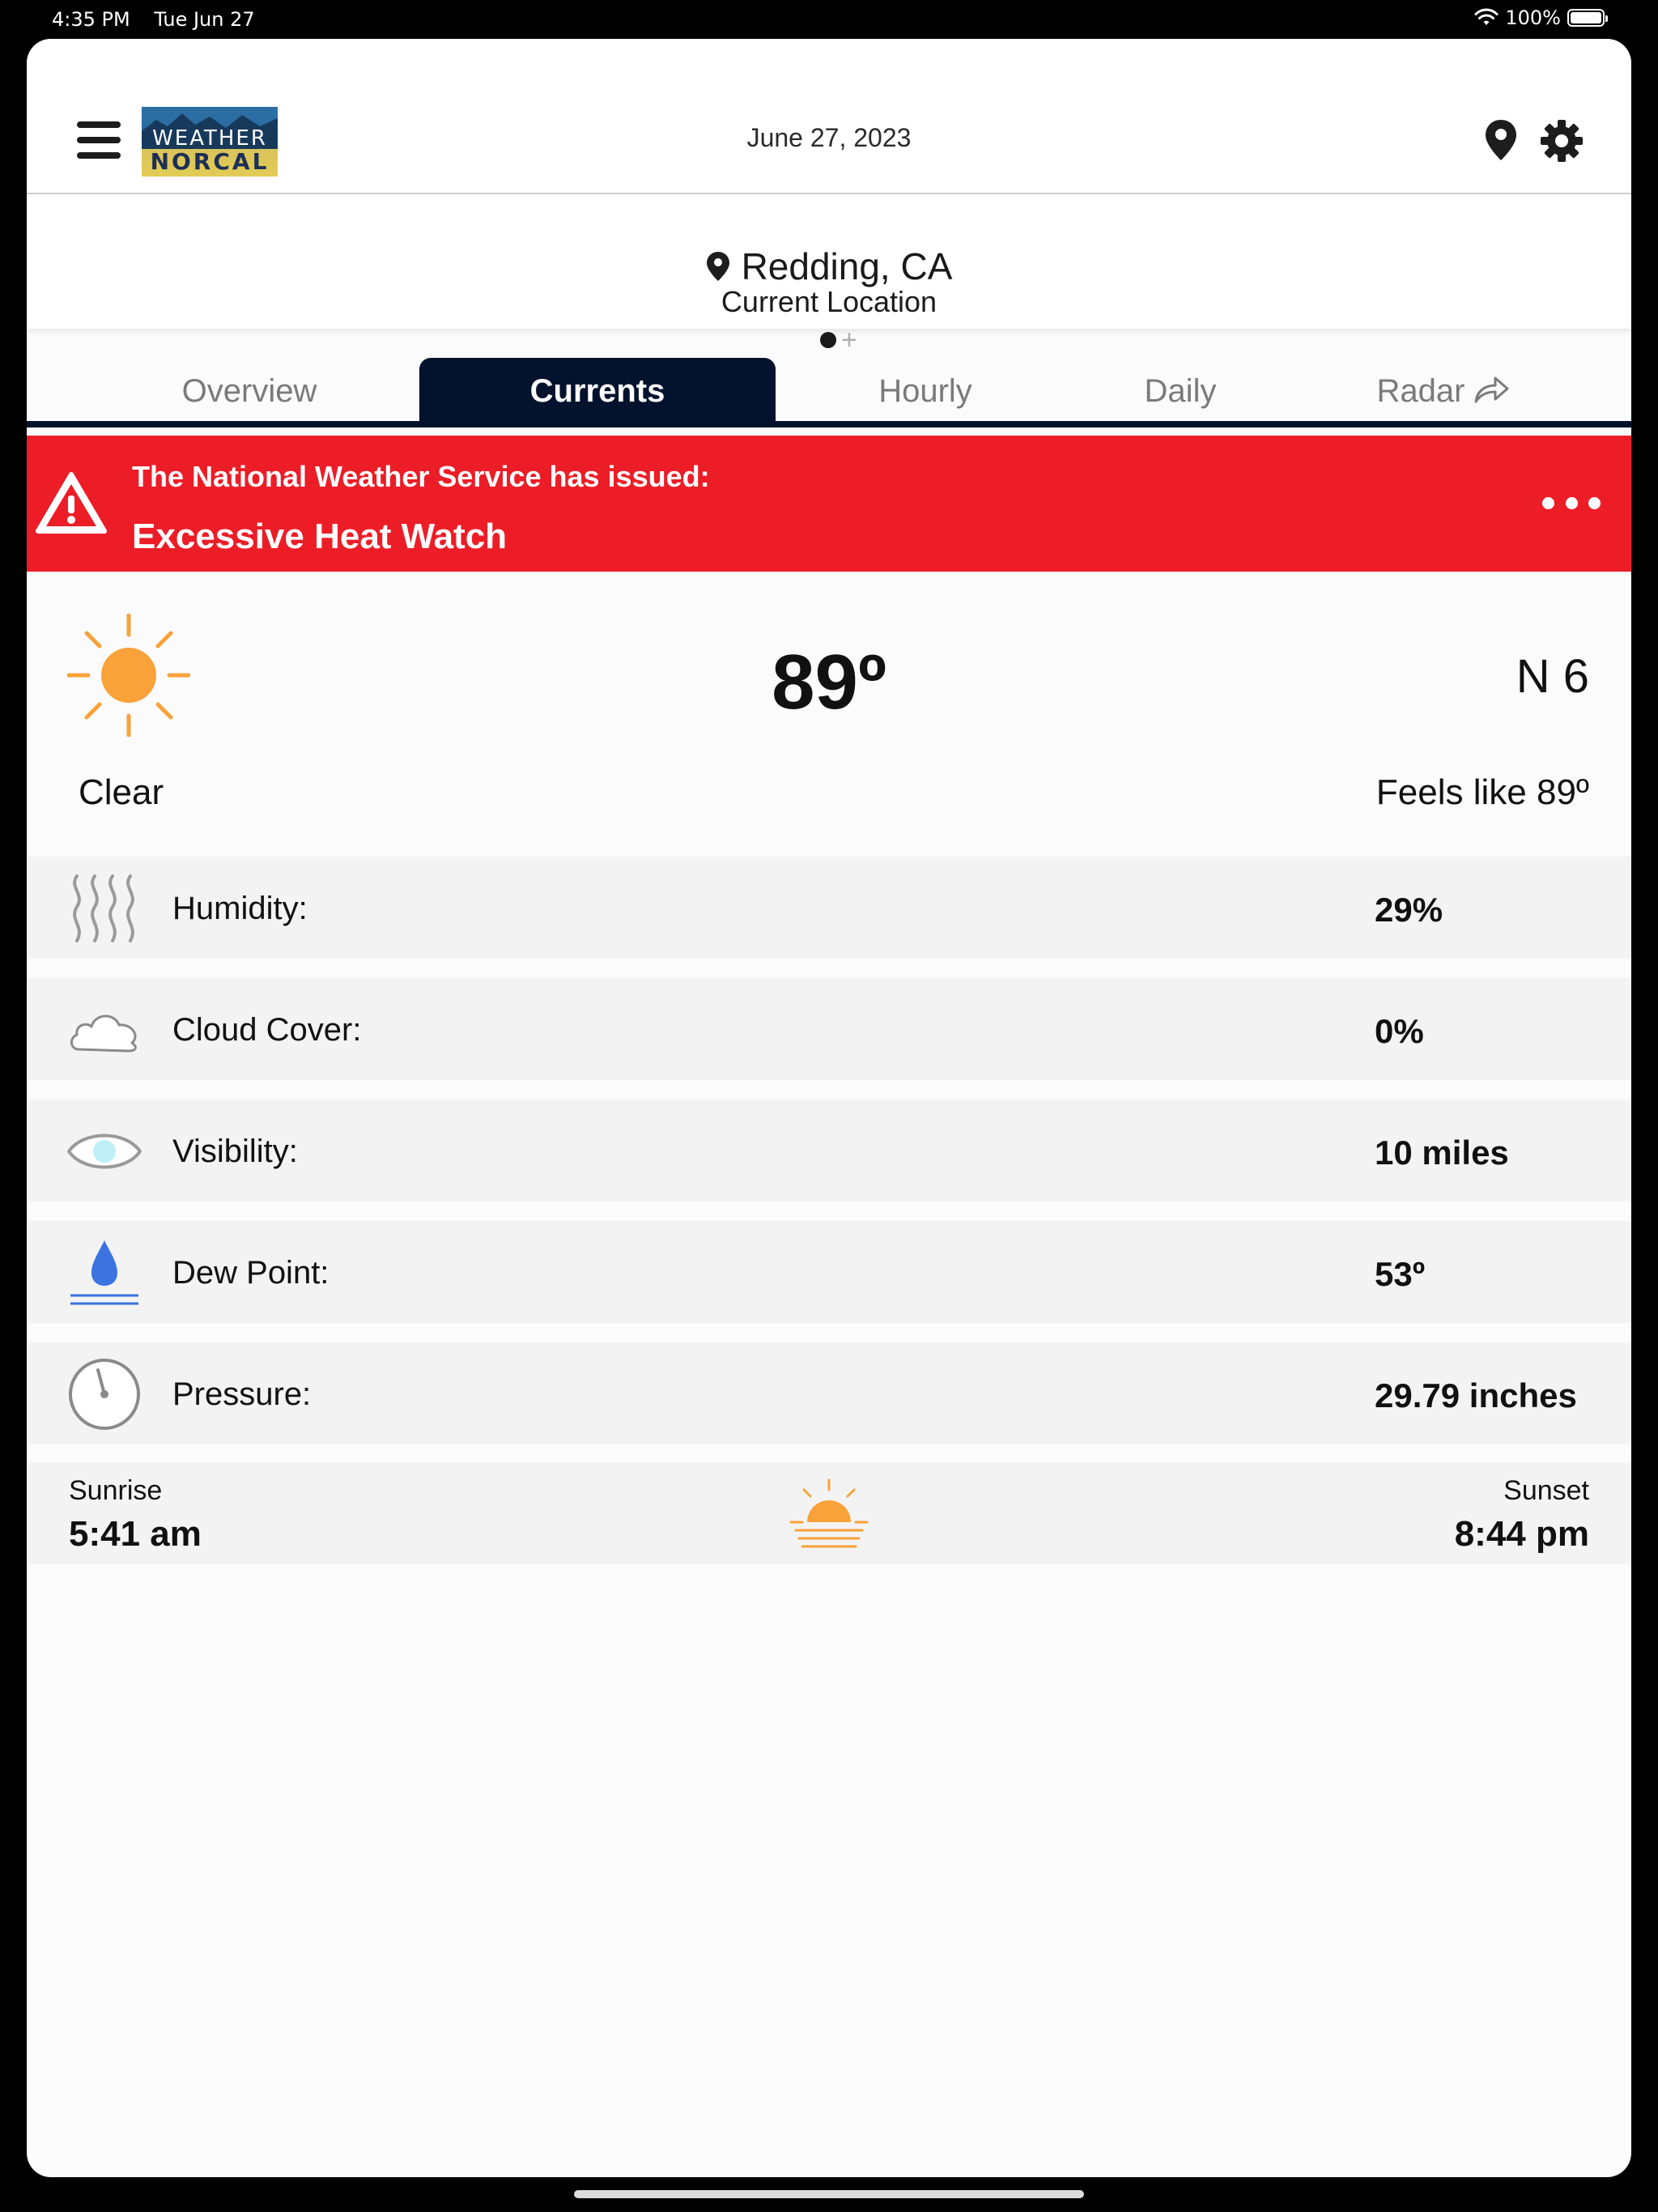  What do you see at coordinates (829, 19) in the screenshot?
I see `status-bar: 4:35 PM Tue Jun 27 100%` at bounding box center [829, 19].